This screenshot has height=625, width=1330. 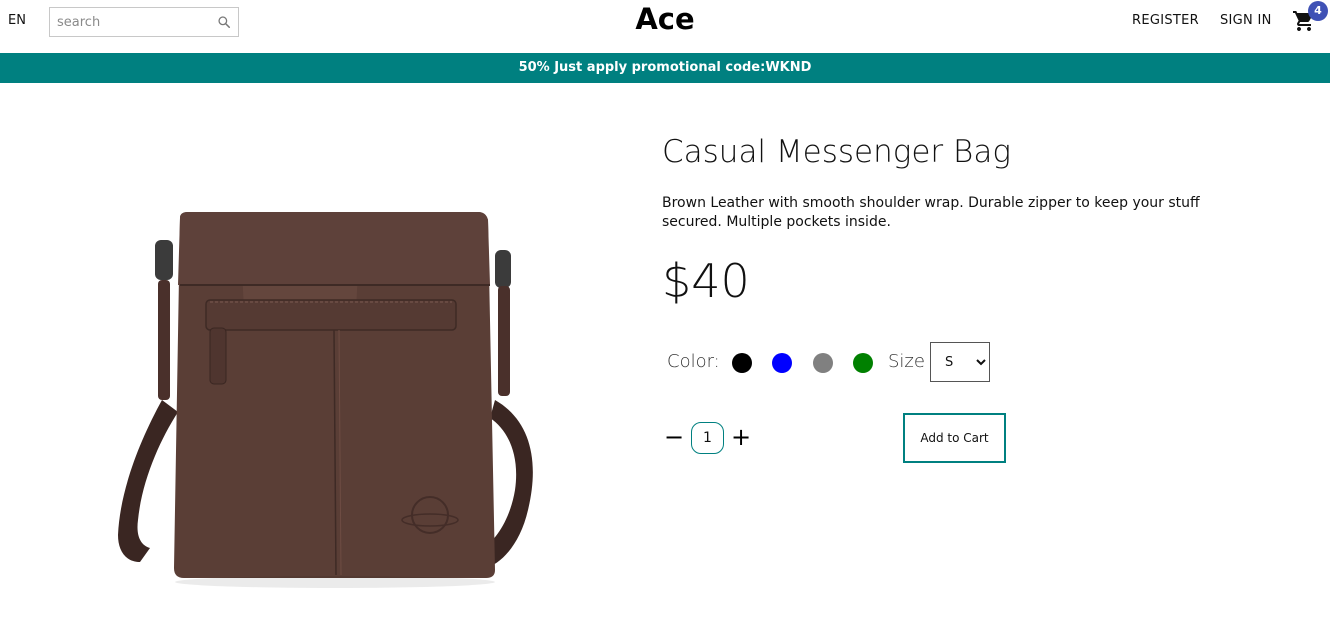 What do you see at coordinates (674, 437) in the screenshot?
I see `decrease-quantity-button: −` at bounding box center [674, 437].